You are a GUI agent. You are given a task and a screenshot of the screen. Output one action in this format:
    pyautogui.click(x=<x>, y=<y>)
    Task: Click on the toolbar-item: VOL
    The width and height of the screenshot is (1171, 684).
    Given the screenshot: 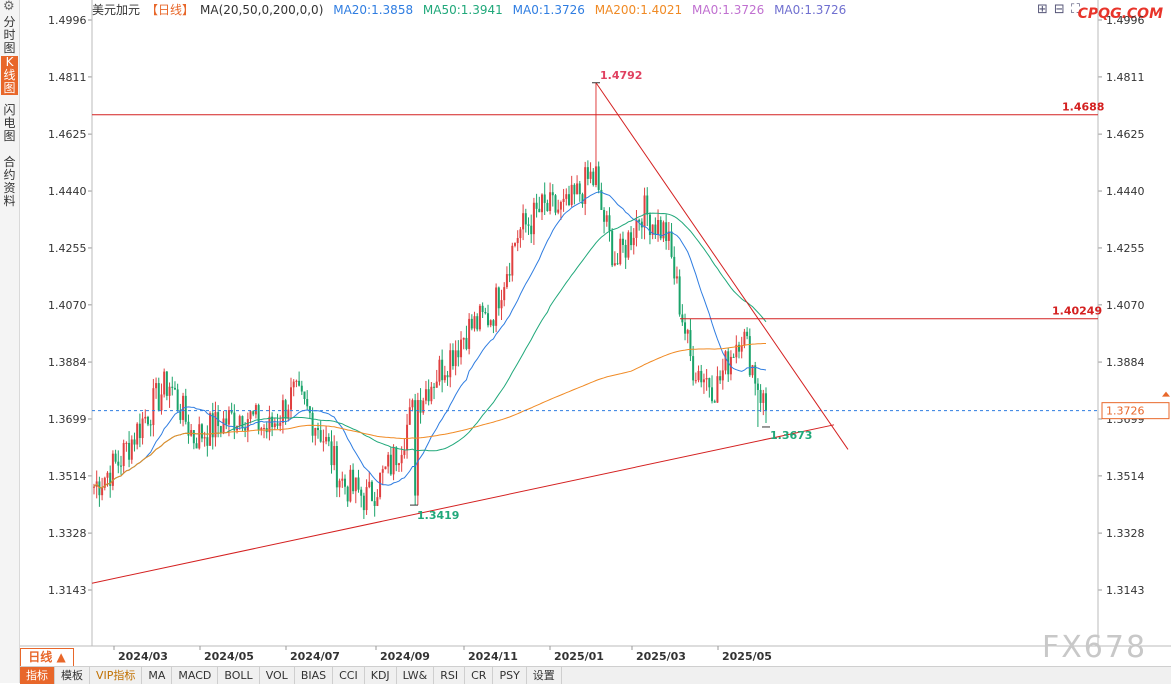 What is the action you would take?
    pyautogui.click(x=277, y=675)
    